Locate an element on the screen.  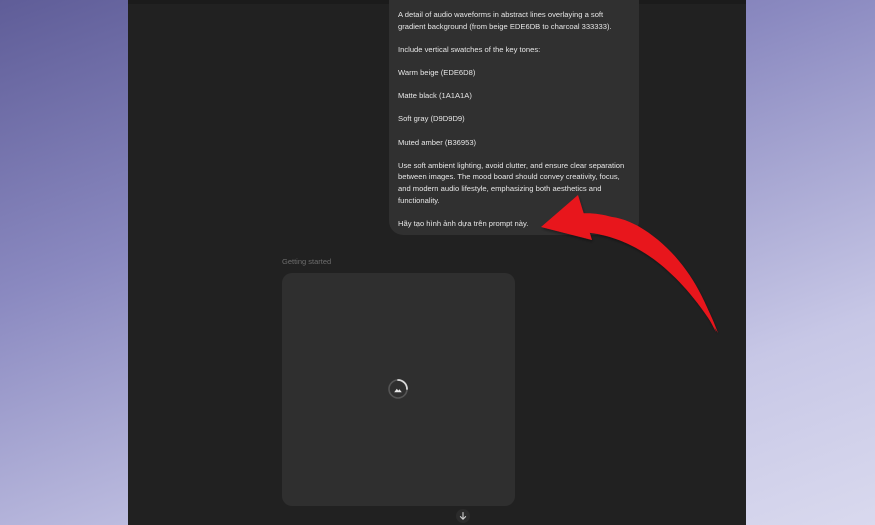
prompt-paragraph: Matte black (1A1A1A) is located at coordinates (435, 96).